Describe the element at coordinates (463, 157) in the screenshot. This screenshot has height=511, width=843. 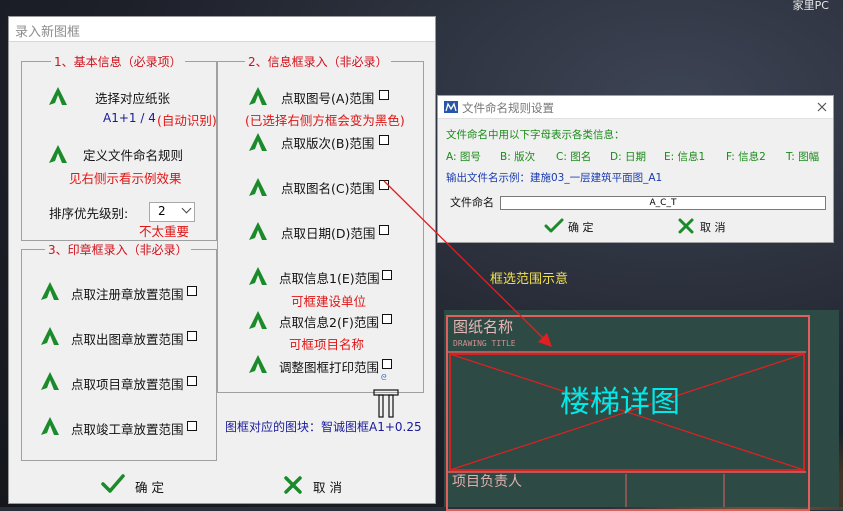
I see `code-a: A: 图号` at that location.